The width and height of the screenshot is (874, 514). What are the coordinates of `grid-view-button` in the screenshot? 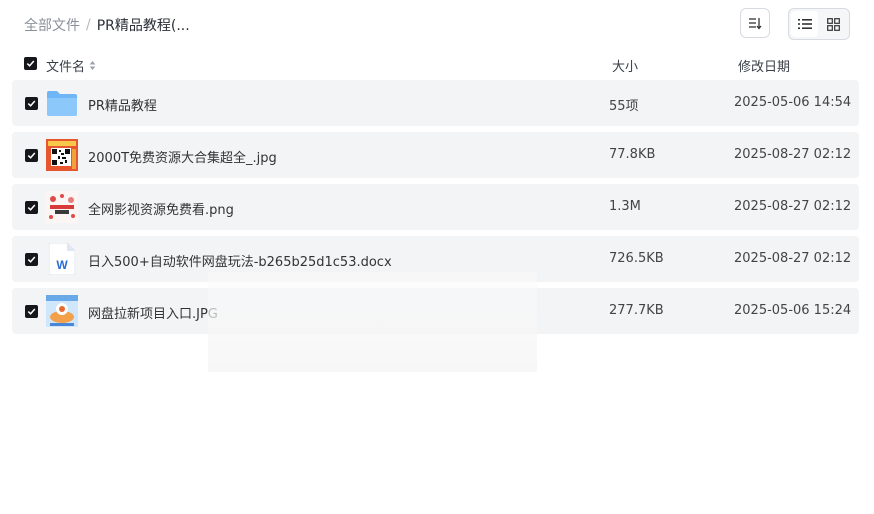 It's located at (833, 24).